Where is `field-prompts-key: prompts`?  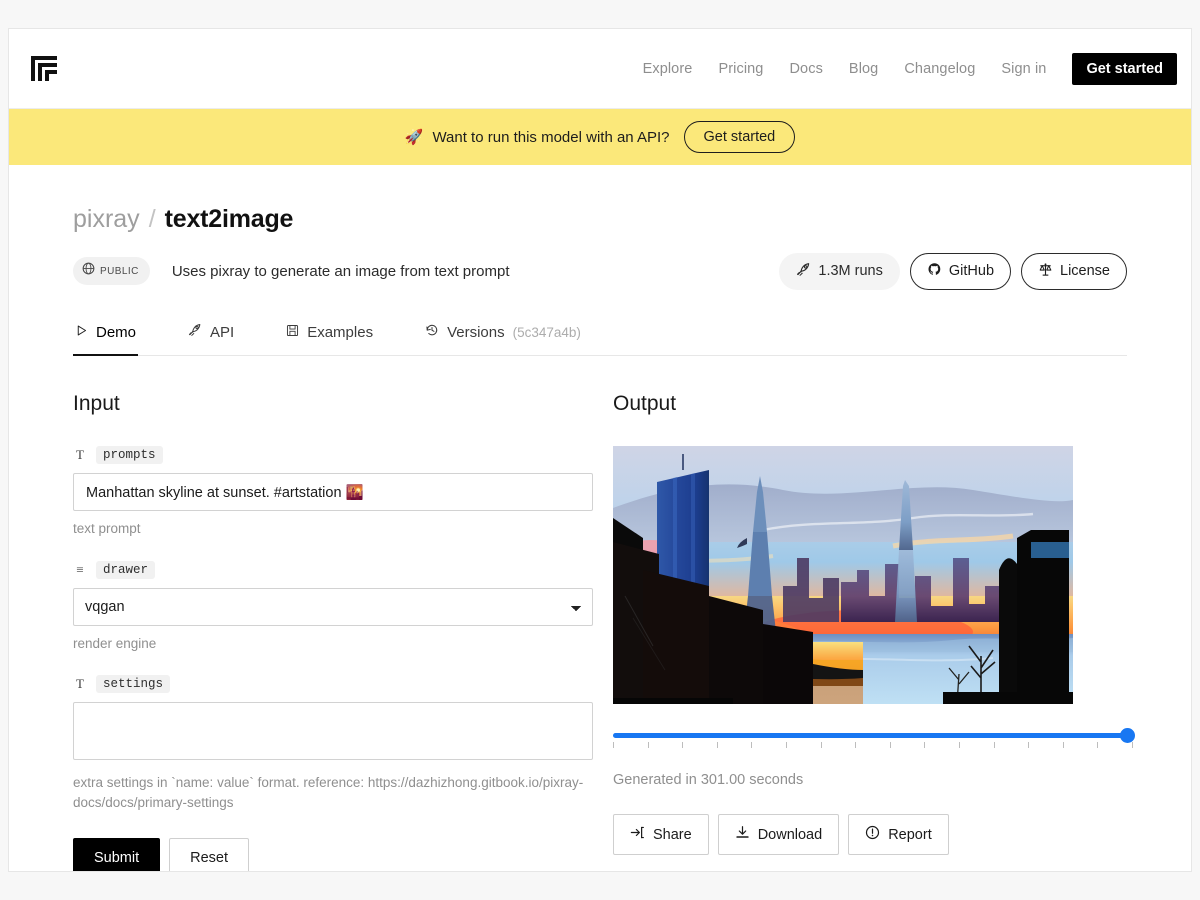
field-prompts-key: prompts is located at coordinates (129, 455).